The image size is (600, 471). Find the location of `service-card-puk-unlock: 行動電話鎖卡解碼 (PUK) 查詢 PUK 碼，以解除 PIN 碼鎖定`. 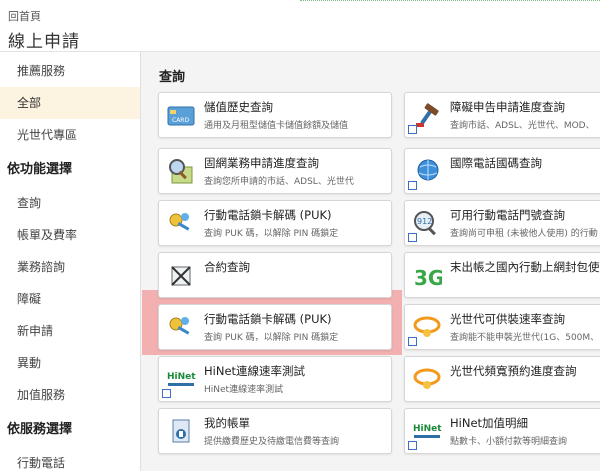

service-card-puk-unlock: 行動電話鎖卡解碼 (PUK) 查詢 PUK 碼，以解除 PIN 碼鎖定 is located at coordinates (275, 223).